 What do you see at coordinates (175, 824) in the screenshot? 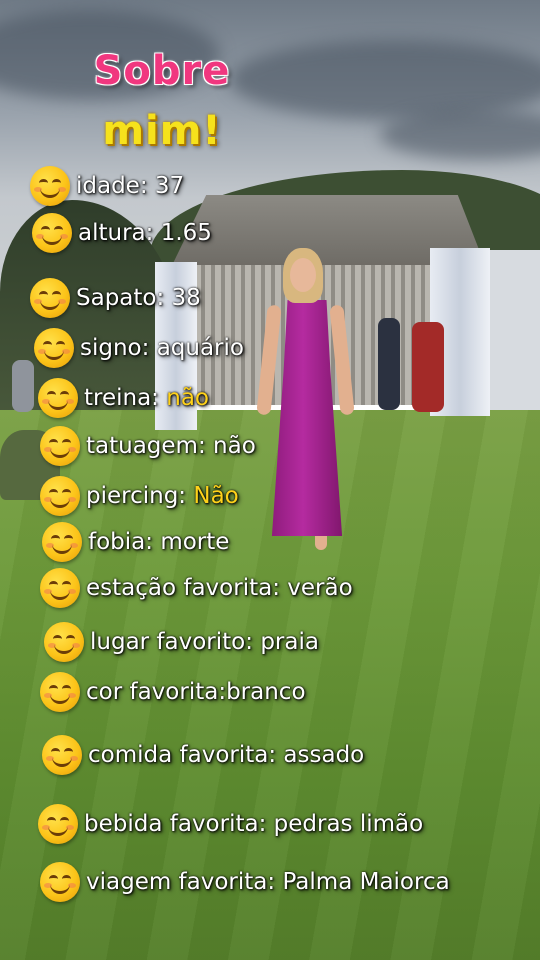
I see `about-item-label: bebida favorita:` at bounding box center [175, 824].